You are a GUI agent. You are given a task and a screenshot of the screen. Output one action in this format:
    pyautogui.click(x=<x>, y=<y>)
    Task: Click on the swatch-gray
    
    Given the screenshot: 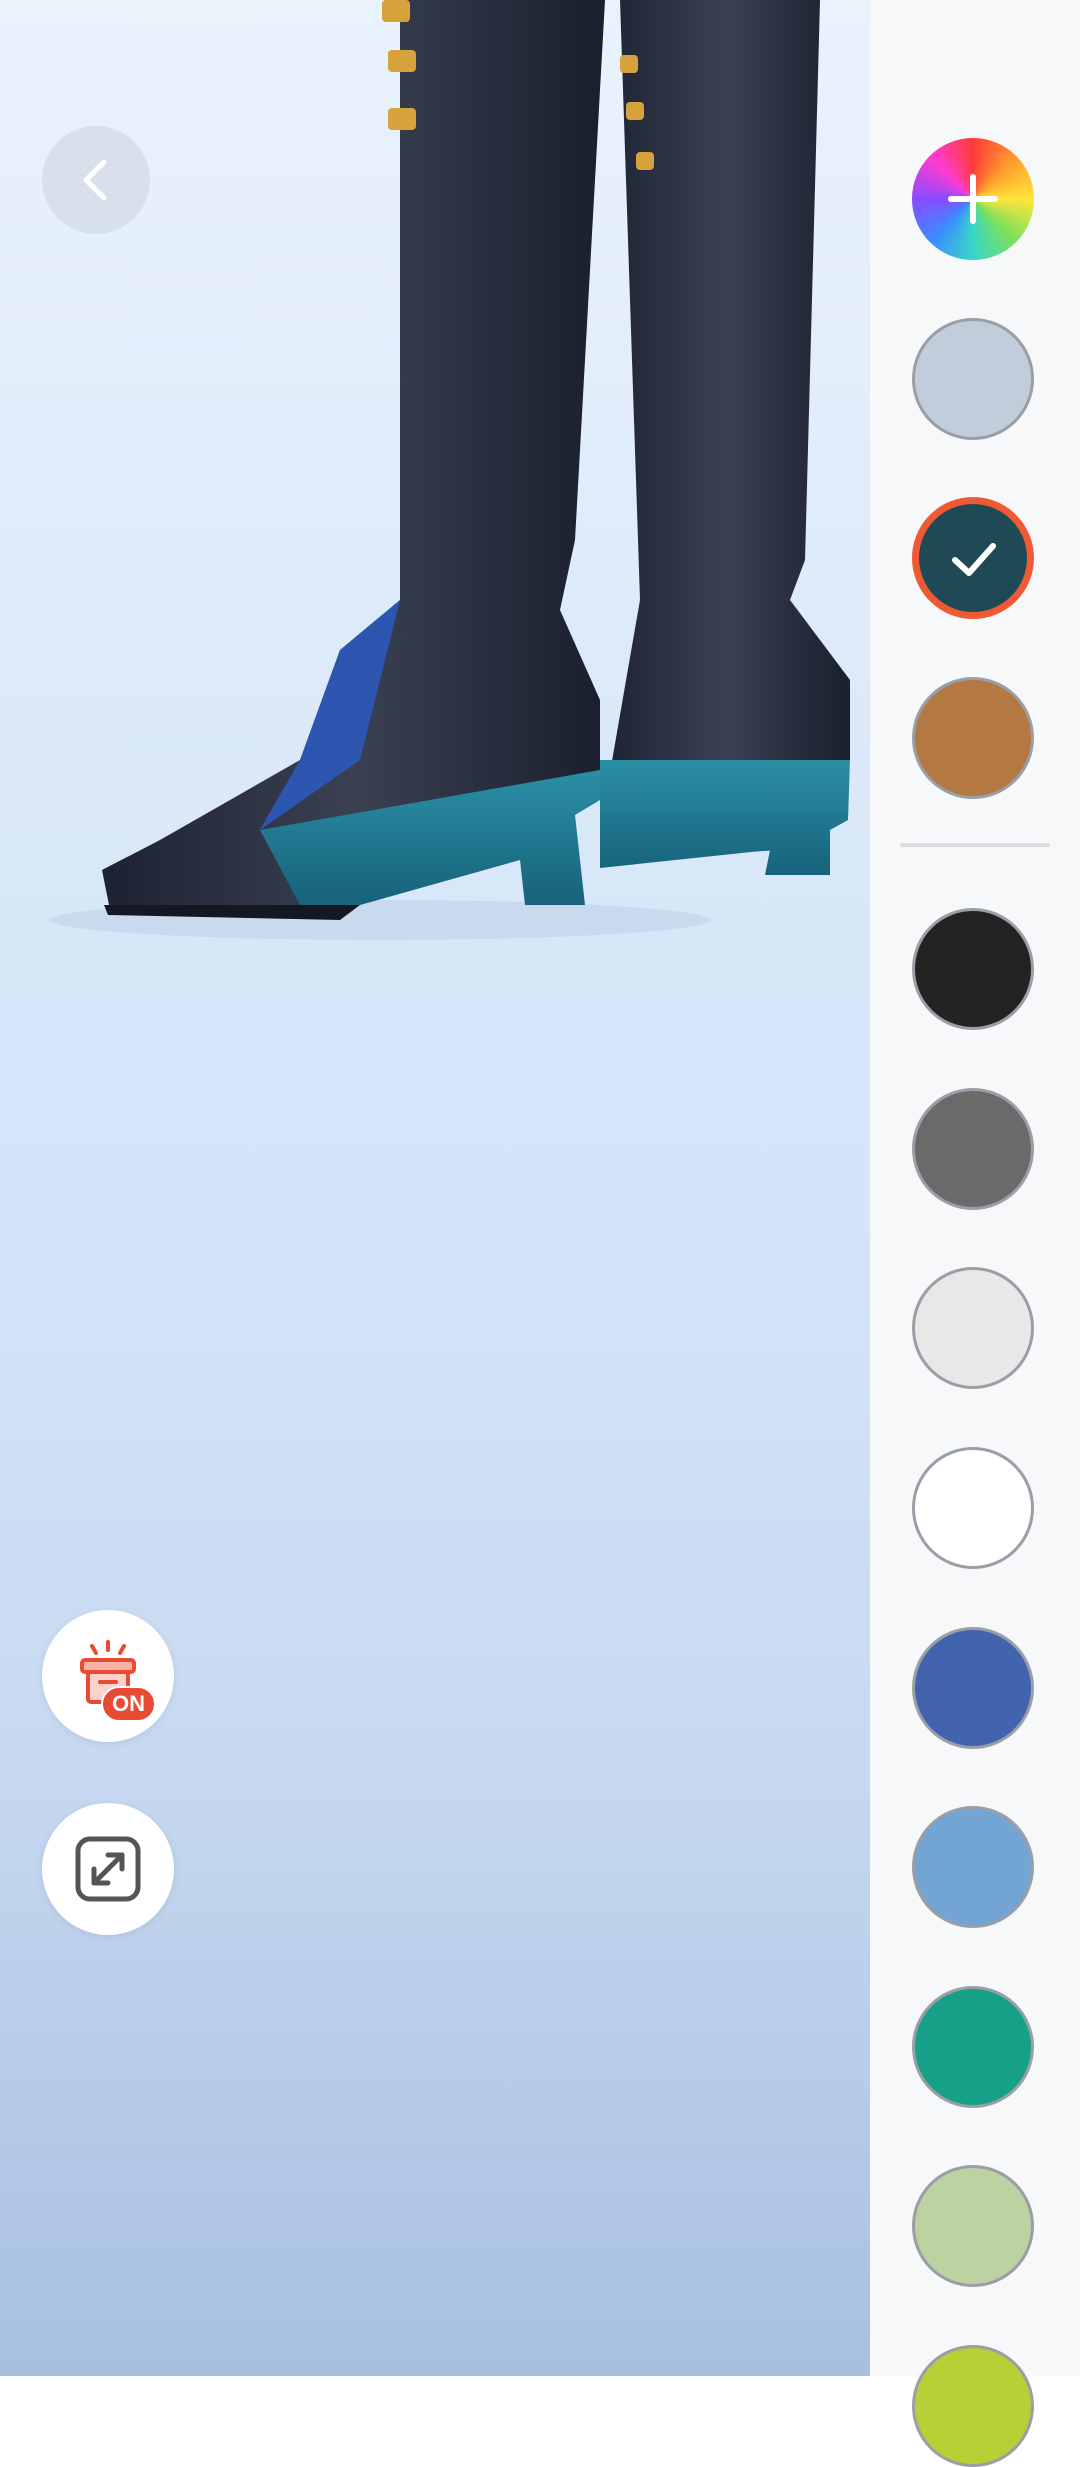 What is the action you would take?
    pyautogui.click(x=973, y=1149)
    